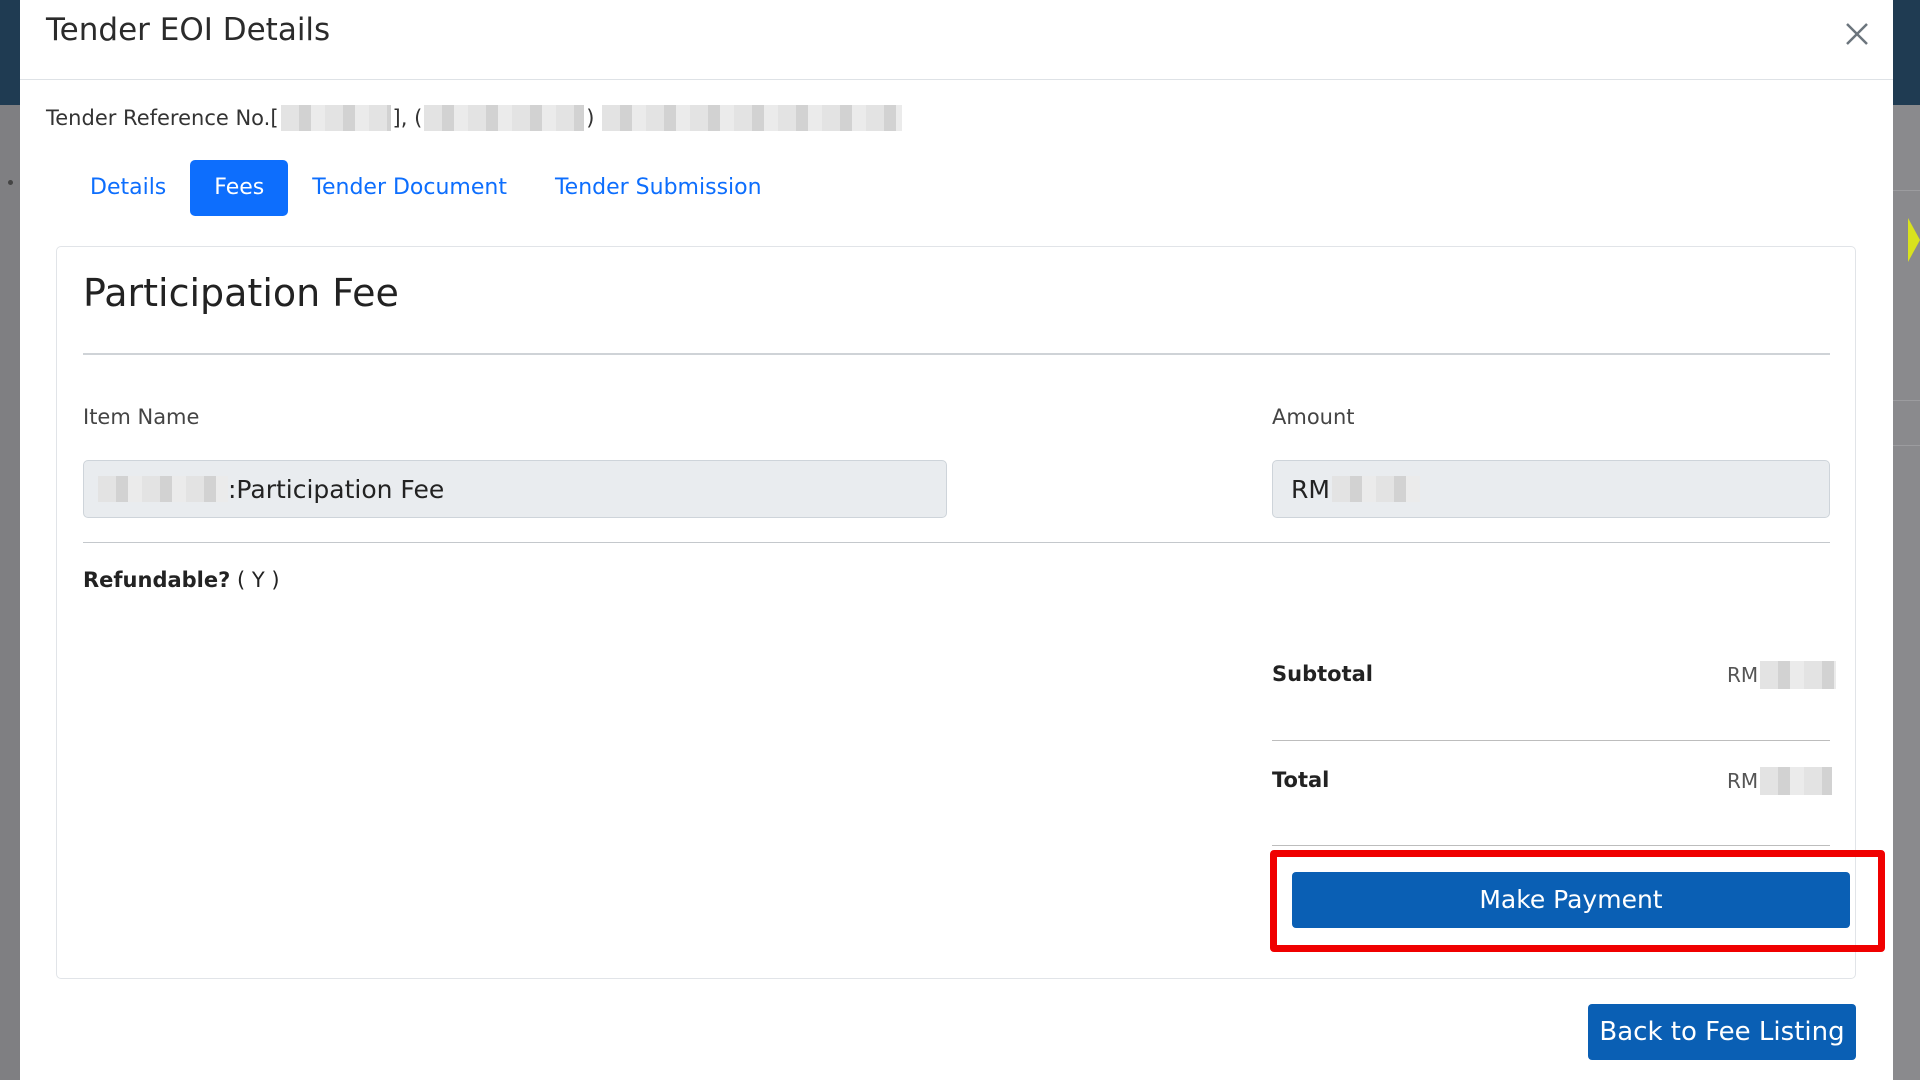 The width and height of the screenshot is (1920, 1080). Describe the element at coordinates (1313, 417) in the screenshot. I see `amount-label: Amount` at that location.